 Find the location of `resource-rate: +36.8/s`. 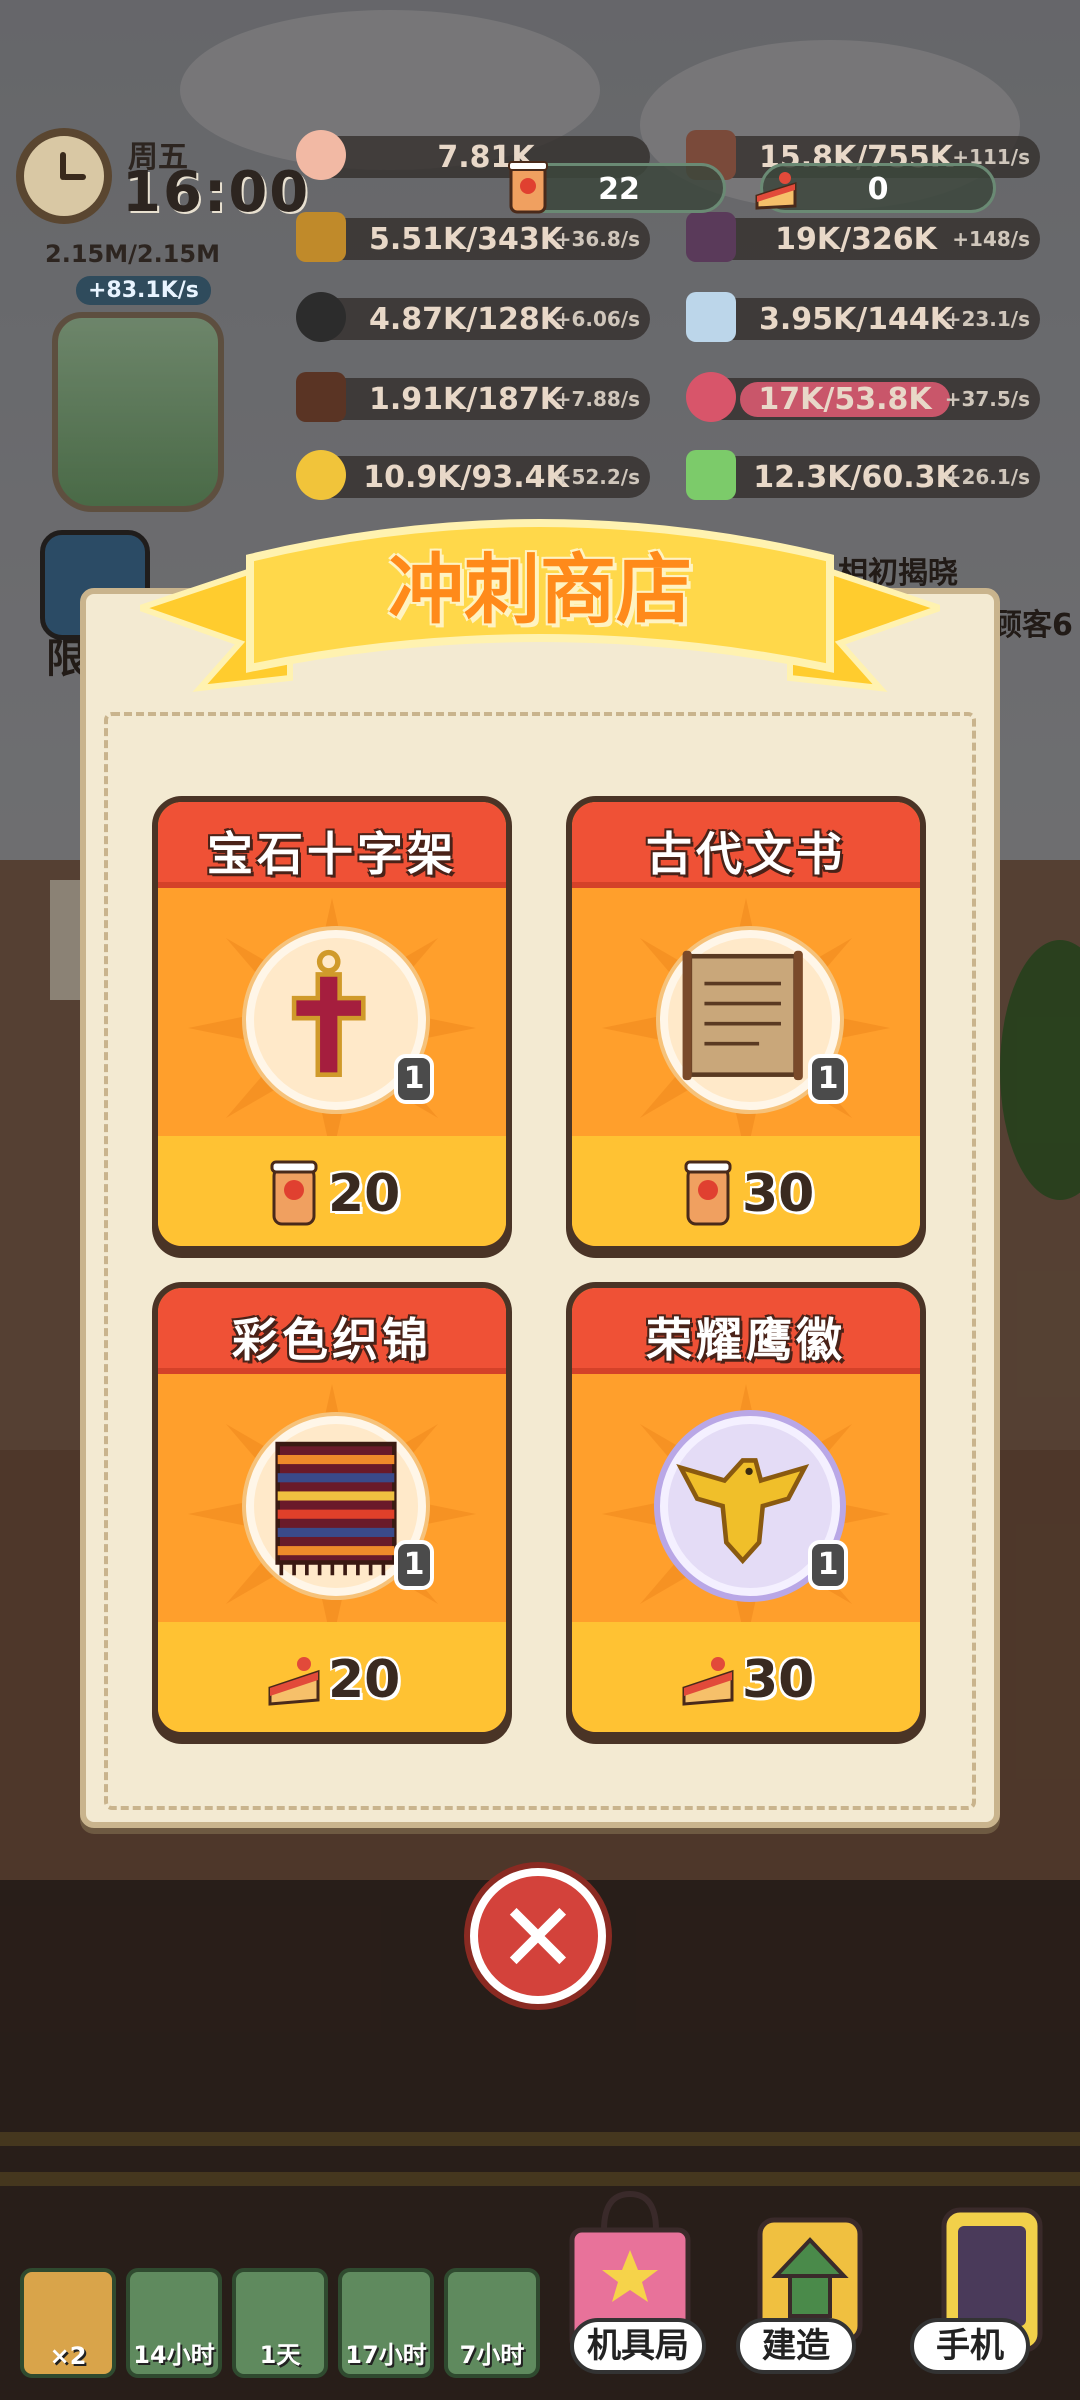

resource-rate: +36.8/s is located at coordinates (597, 239).